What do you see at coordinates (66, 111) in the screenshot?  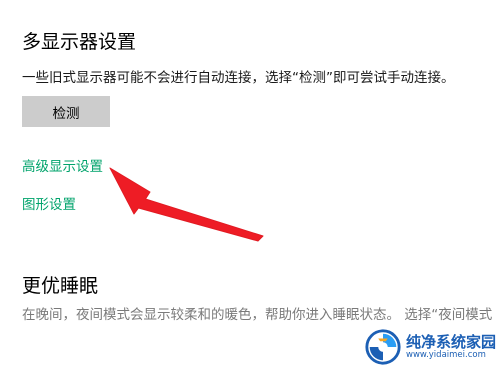 I see `detect-button: 检测` at bounding box center [66, 111].